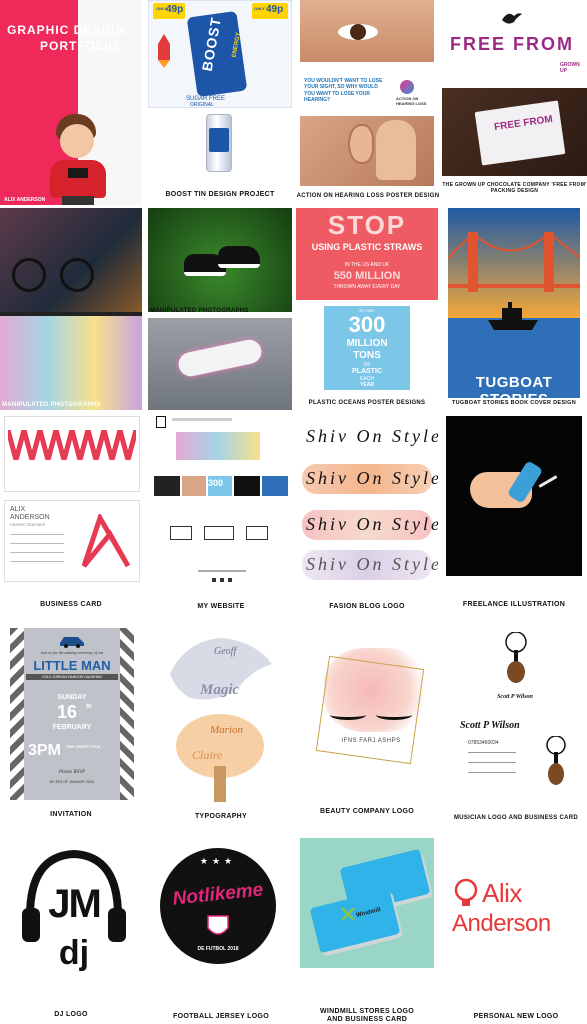 The image size is (587, 1024). I want to click on fashion-logo-2: Shiv On Style, so click(372, 478).